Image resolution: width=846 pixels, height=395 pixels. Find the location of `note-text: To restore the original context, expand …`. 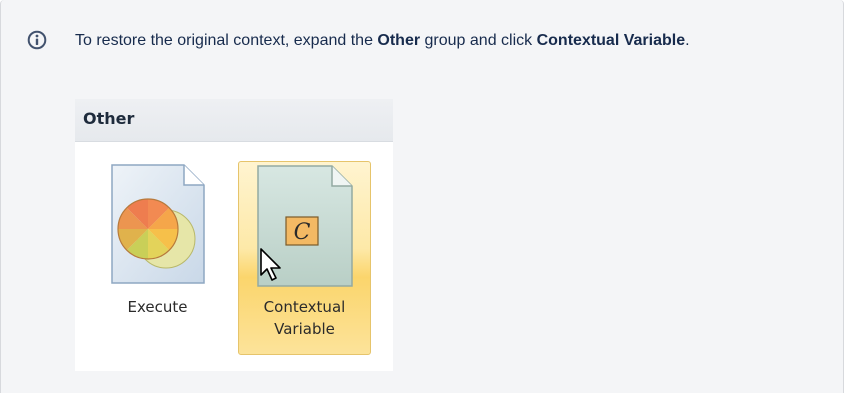

note-text: To restore the original context, expand … is located at coordinates (435, 40).